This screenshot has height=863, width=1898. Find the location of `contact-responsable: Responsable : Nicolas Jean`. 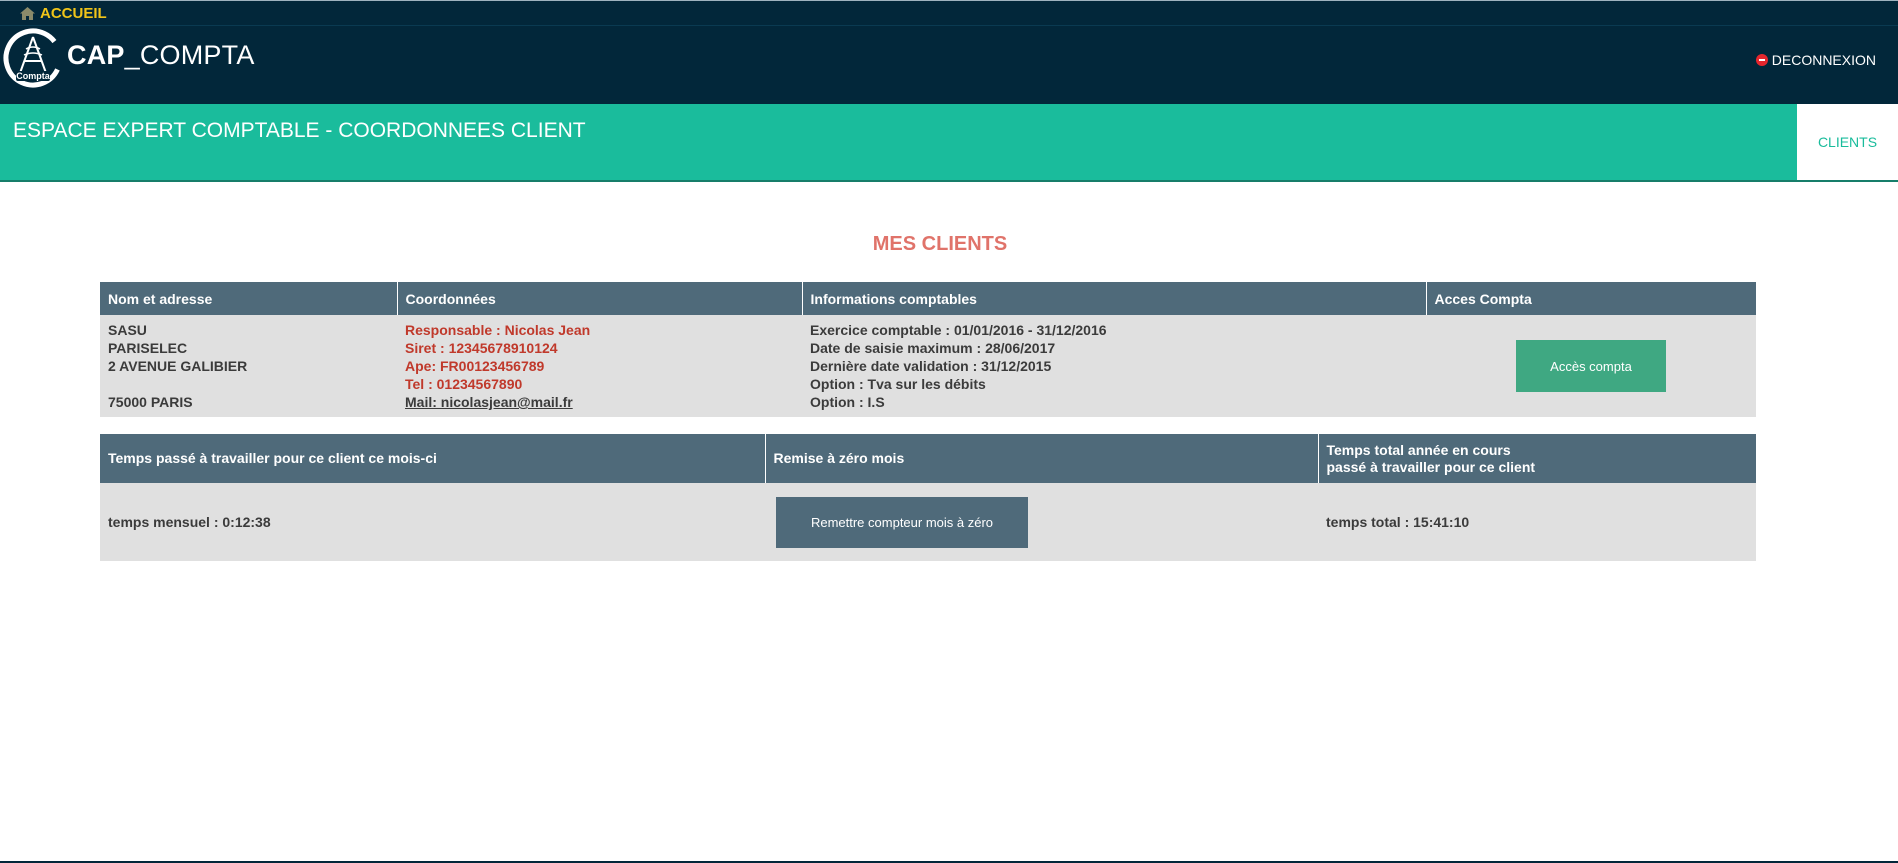

contact-responsable: Responsable : Nicolas Jean is located at coordinates (498, 330).